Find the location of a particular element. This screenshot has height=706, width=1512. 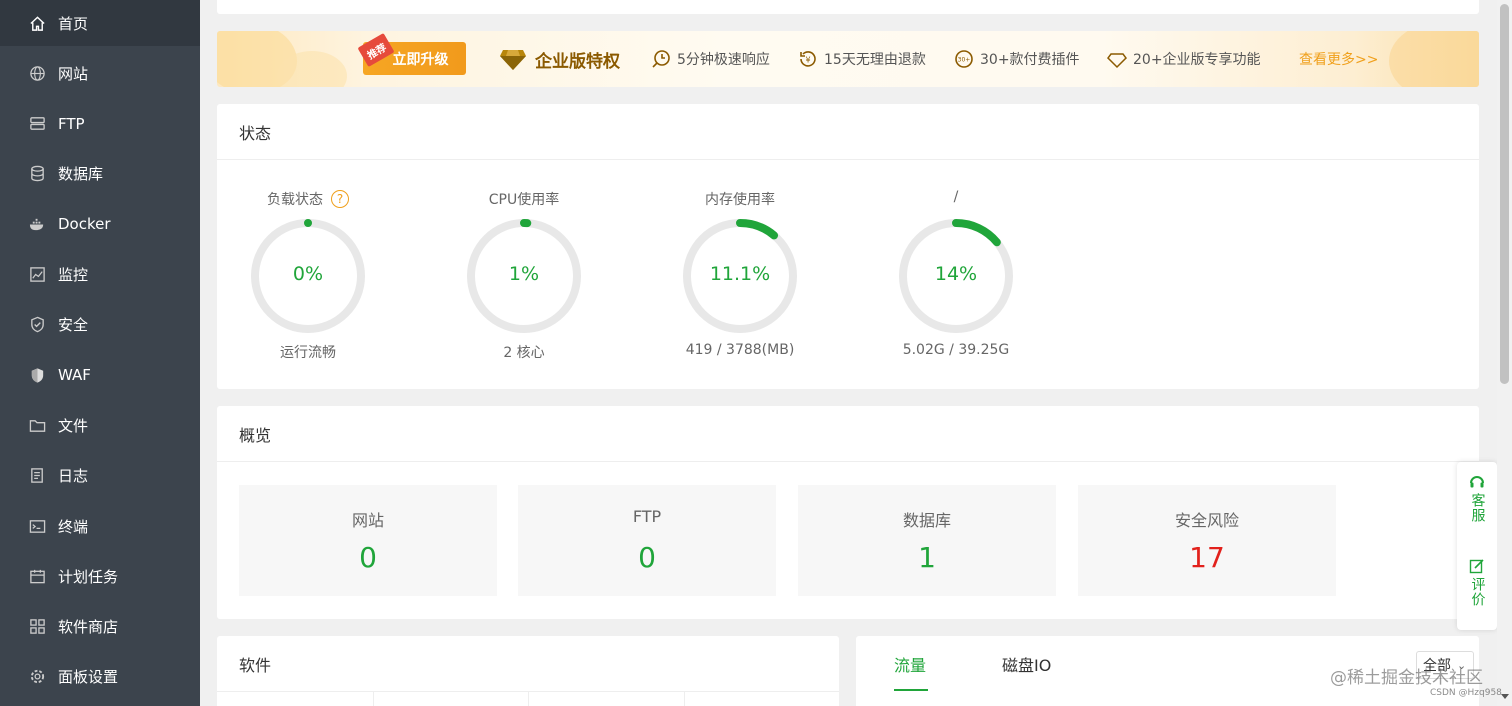

sidebar-item-8: 文件 is located at coordinates (100, 425).